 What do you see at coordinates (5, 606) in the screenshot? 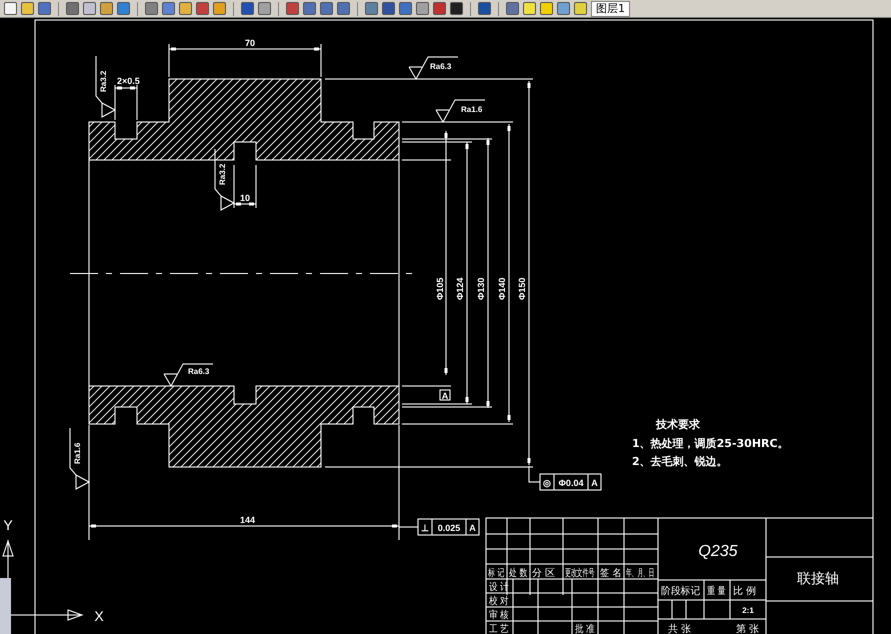
I see `docked-palette` at bounding box center [5, 606].